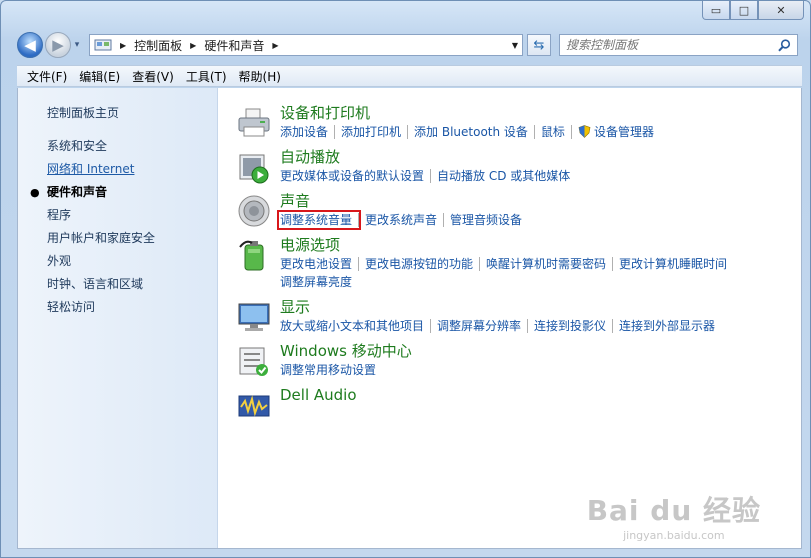 The width and height of the screenshot is (811, 558). I want to click on refresh-icon: ⇆, so click(539, 45).